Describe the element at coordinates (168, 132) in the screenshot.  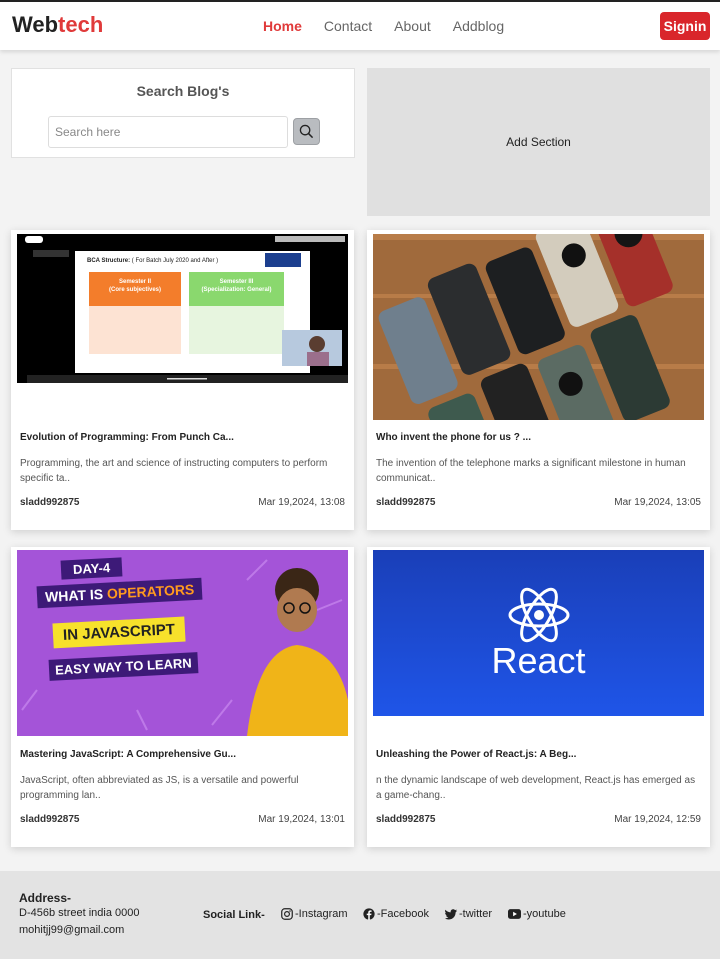
I see `search-input` at that location.